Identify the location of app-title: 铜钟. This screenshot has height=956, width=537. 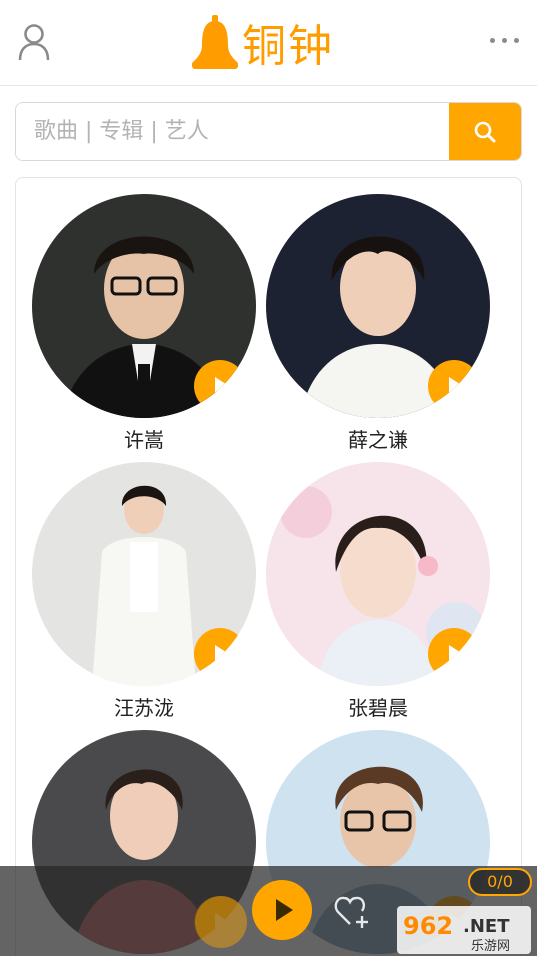
(288, 46).